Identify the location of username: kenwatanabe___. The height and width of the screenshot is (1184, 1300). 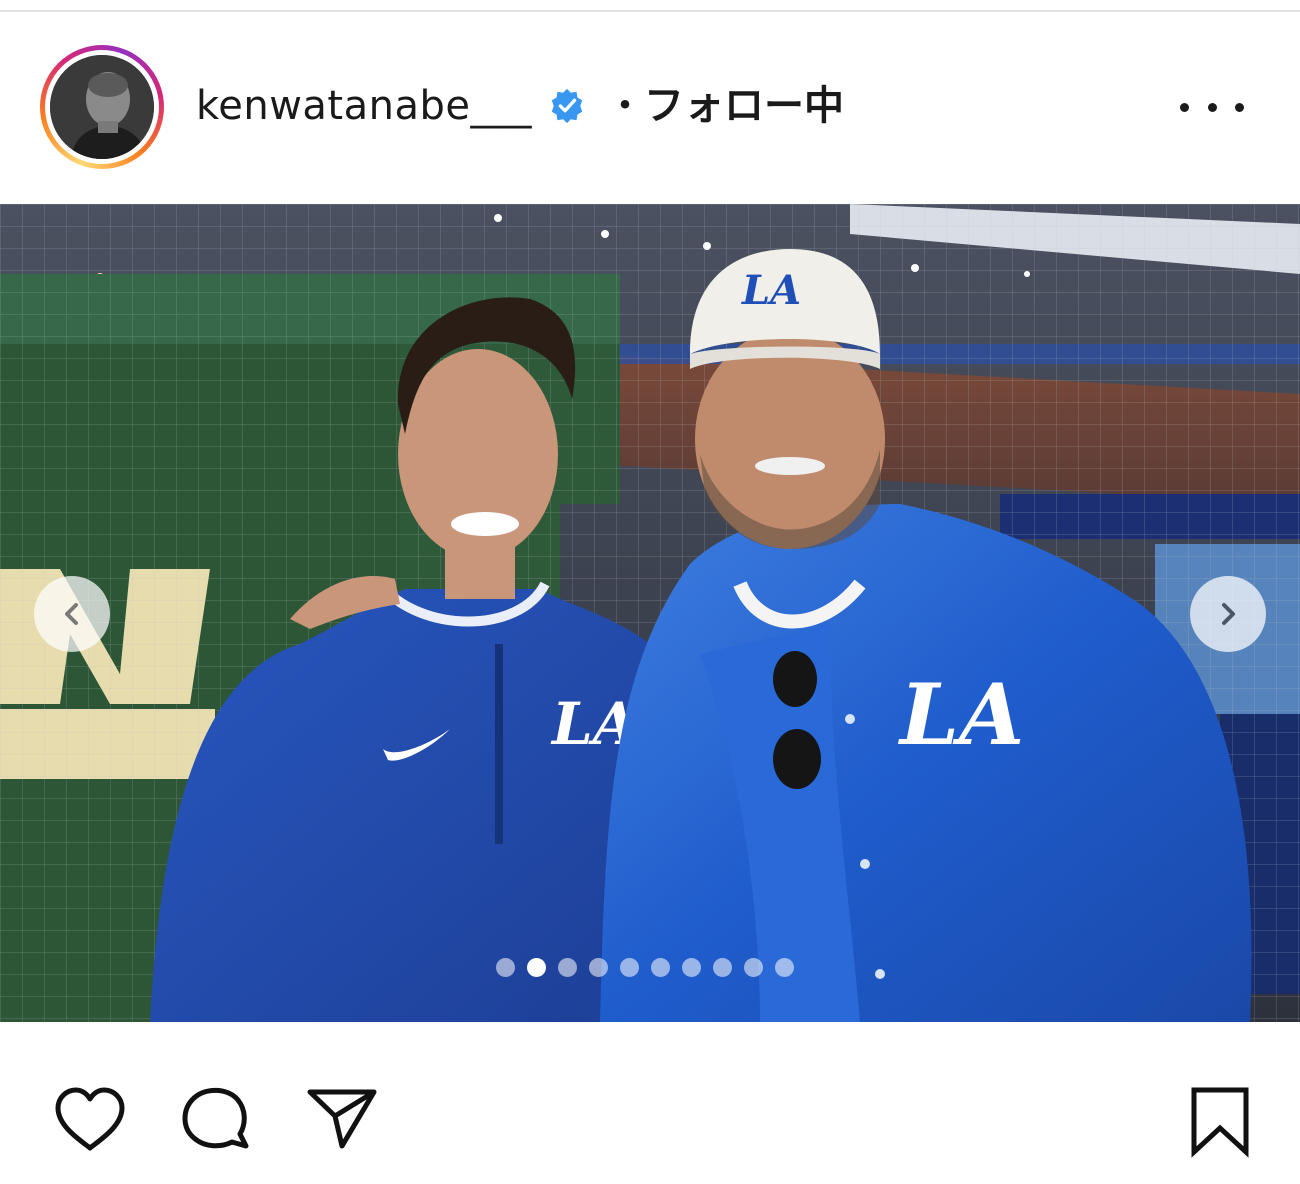
(364, 106).